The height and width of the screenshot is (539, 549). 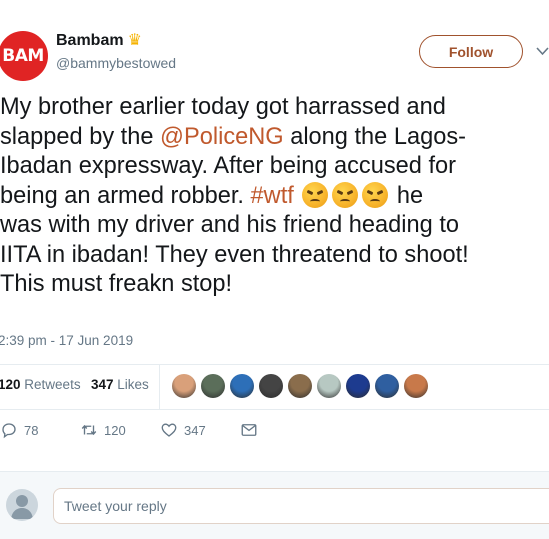 What do you see at coordinates (116, 63) in the screenshot?
I see `user-handle: @bammybestowed` at bounding box center [116, 63].